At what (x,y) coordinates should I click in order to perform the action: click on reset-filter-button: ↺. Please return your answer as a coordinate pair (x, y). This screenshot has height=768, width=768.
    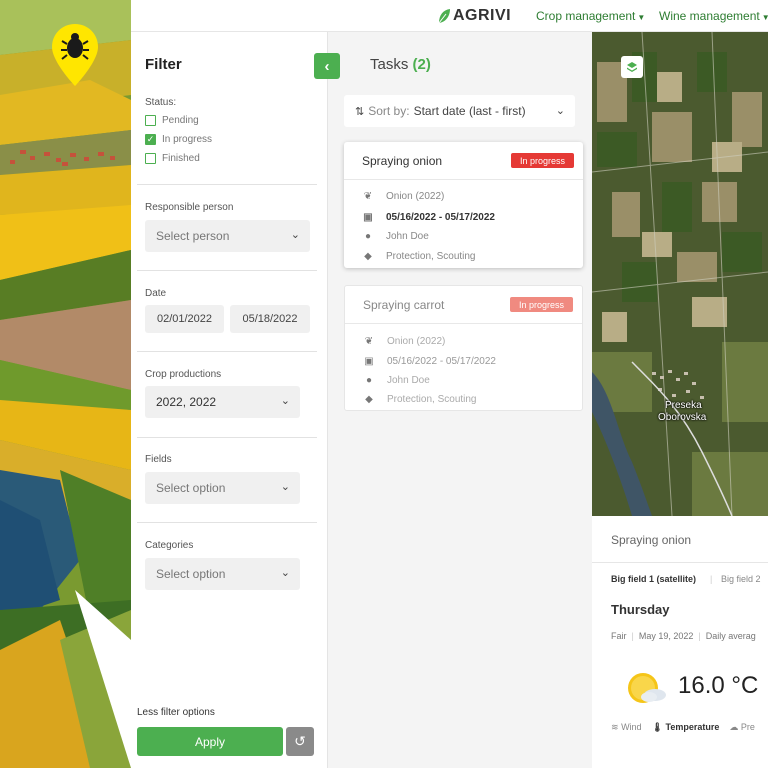
    Looking at the image, I should click on (300, 741).